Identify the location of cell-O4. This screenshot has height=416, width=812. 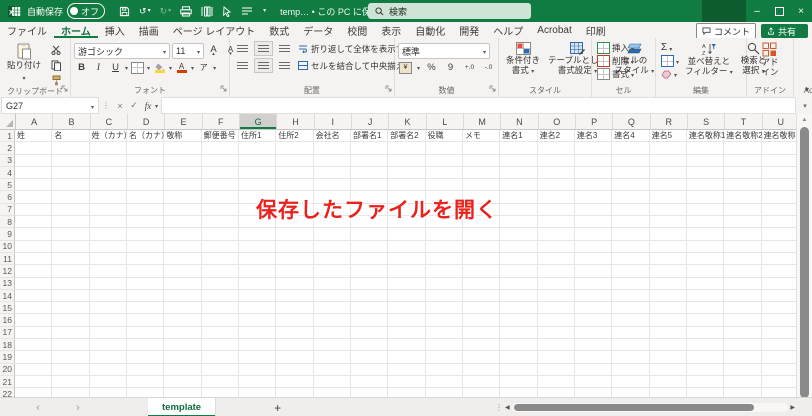
(556, 173).